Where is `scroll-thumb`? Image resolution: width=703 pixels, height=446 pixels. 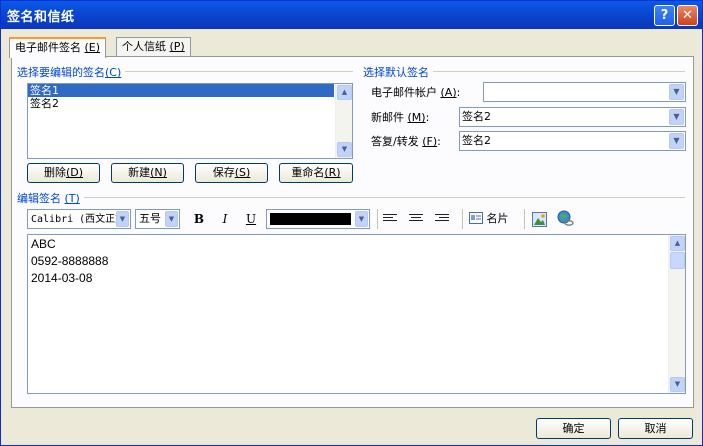 scroll-thumb is located at coordinates (677, 260).